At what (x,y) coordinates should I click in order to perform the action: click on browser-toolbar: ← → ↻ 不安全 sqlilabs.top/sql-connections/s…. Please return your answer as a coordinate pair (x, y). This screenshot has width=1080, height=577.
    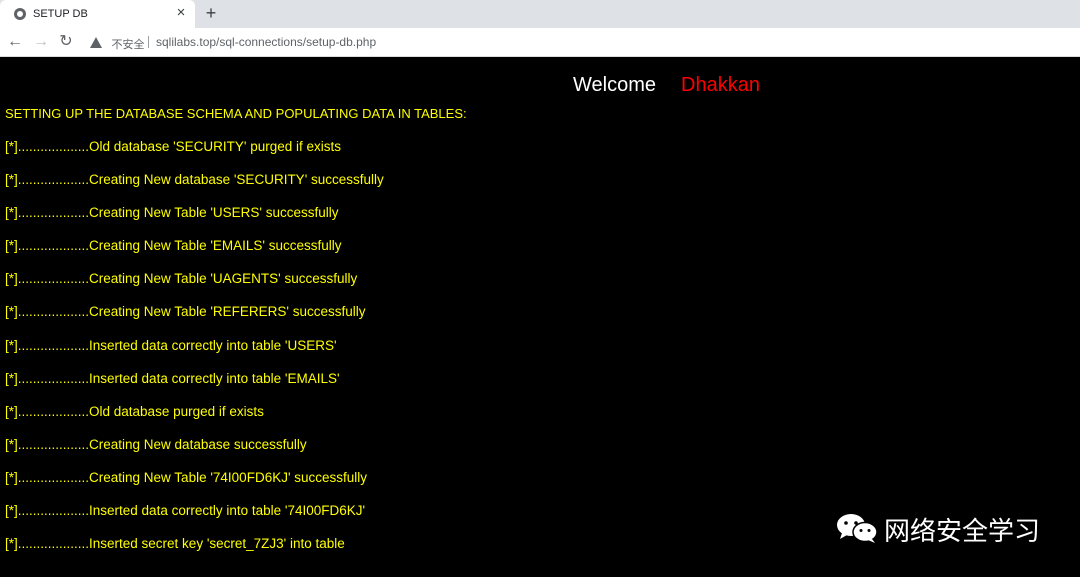
    Looking at the image, I should click on (540, 42).